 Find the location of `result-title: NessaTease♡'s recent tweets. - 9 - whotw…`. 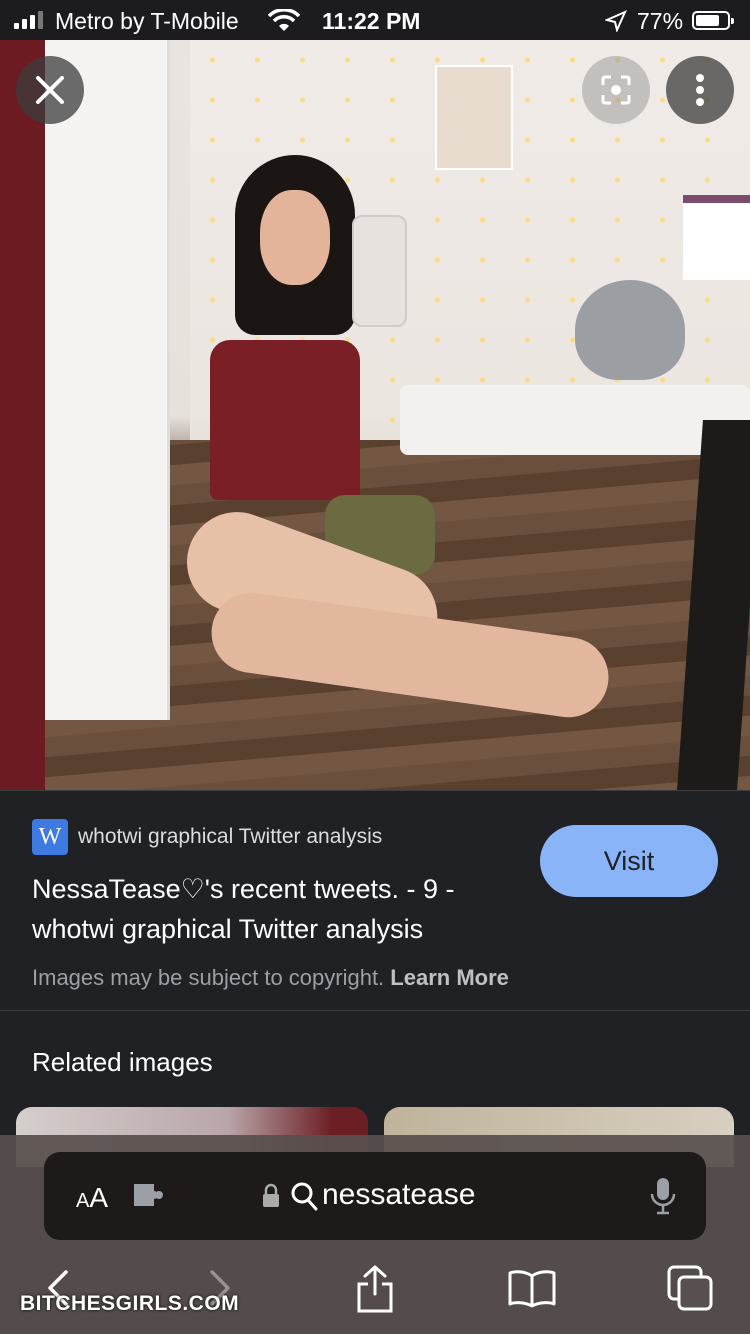

result-title: NessaTease♡'s recent tweets. - 9 - whotw… is located at coordinates (282, 909).